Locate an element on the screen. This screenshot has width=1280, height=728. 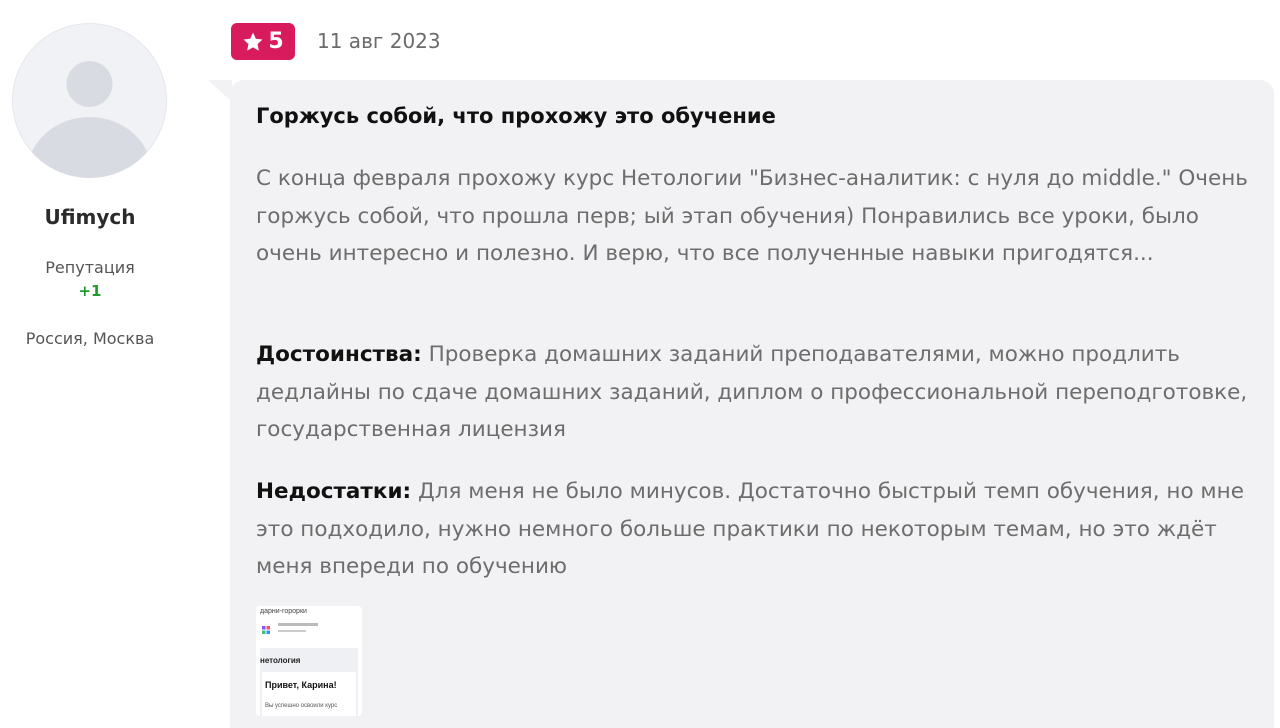
app-logo-icon is located at coordinates (266, 630).